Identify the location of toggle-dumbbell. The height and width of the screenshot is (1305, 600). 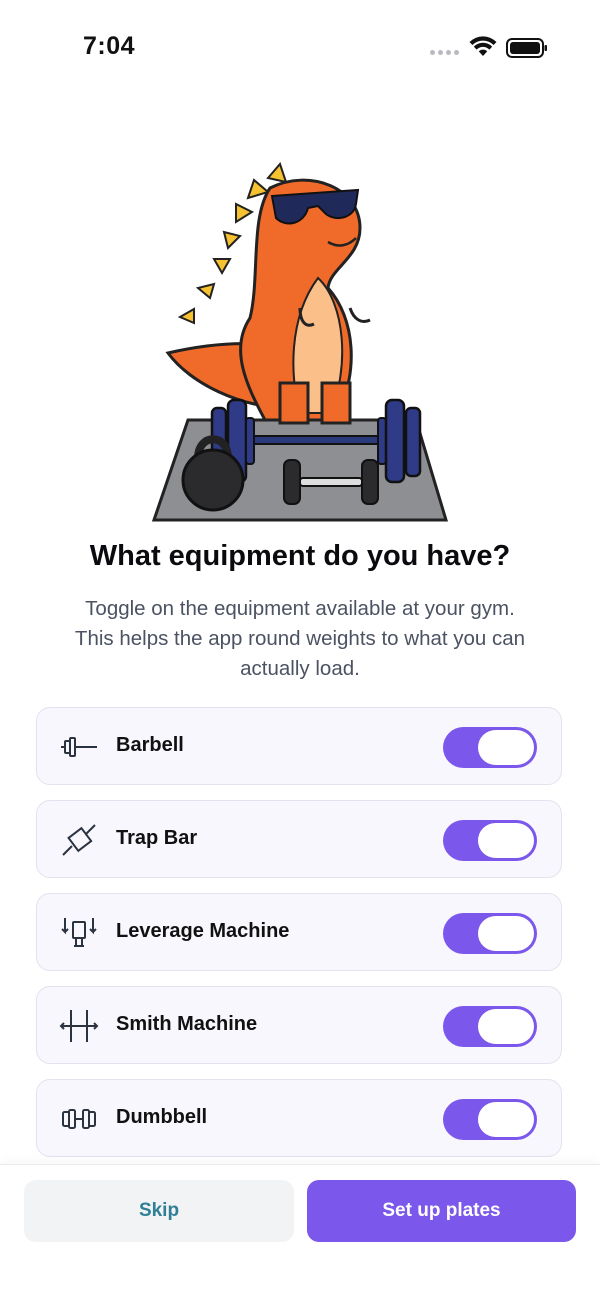
(490, 1119).